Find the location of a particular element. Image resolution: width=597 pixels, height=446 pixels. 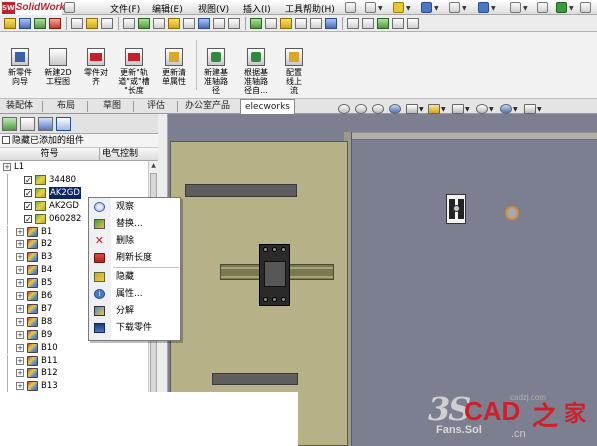

save-icon is located at coordinates (426, 7).